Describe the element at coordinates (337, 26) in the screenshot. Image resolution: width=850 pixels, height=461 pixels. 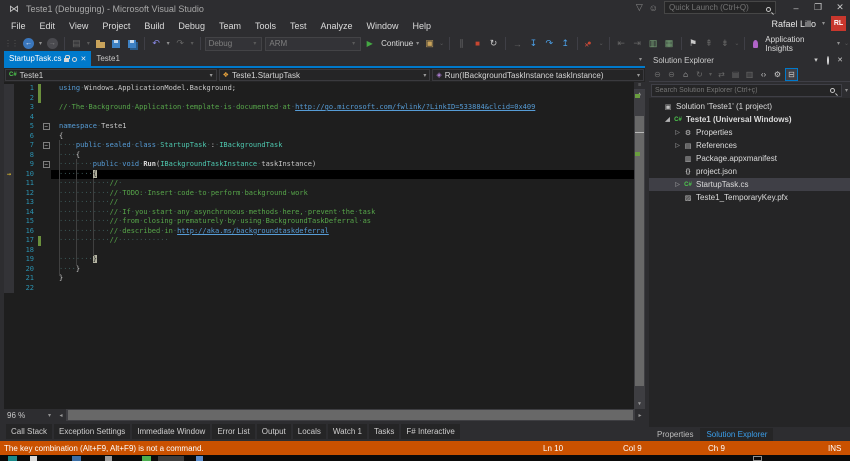
I see `menu-analyze: Analyze` at that location.